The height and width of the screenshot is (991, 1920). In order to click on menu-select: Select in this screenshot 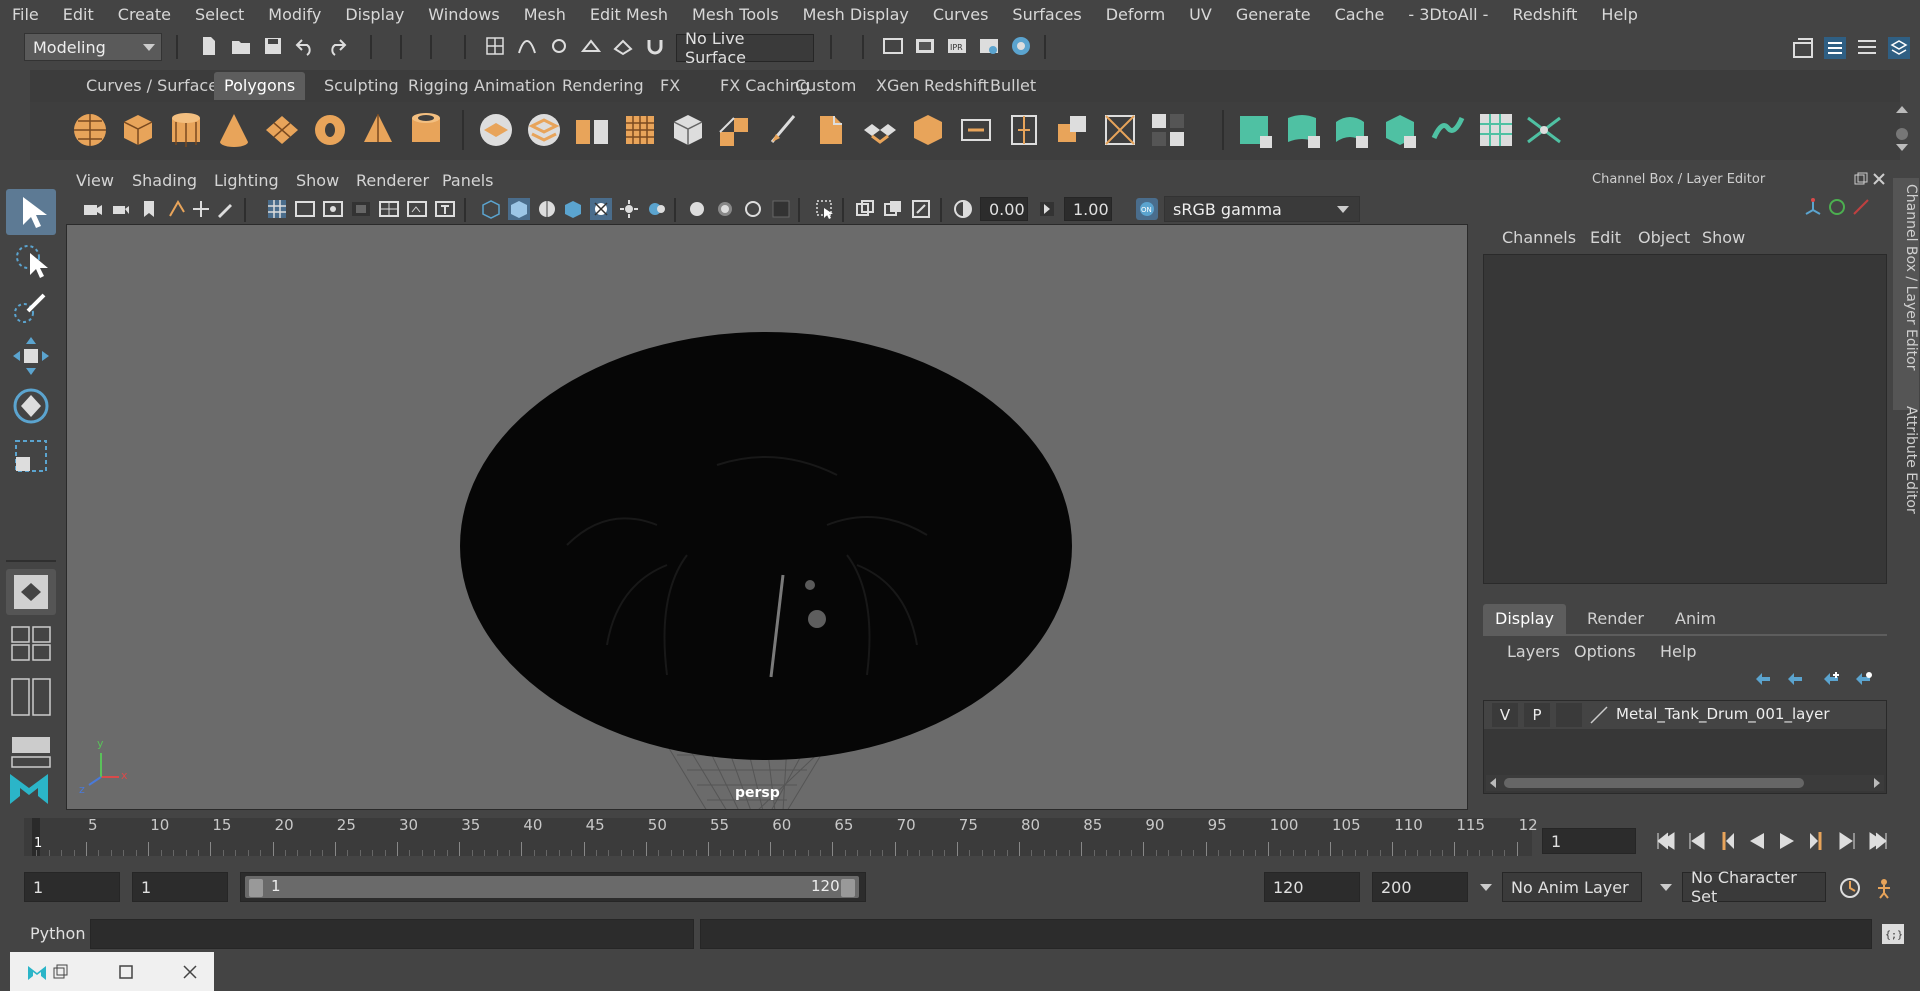, I will do `click(219, 14)`.